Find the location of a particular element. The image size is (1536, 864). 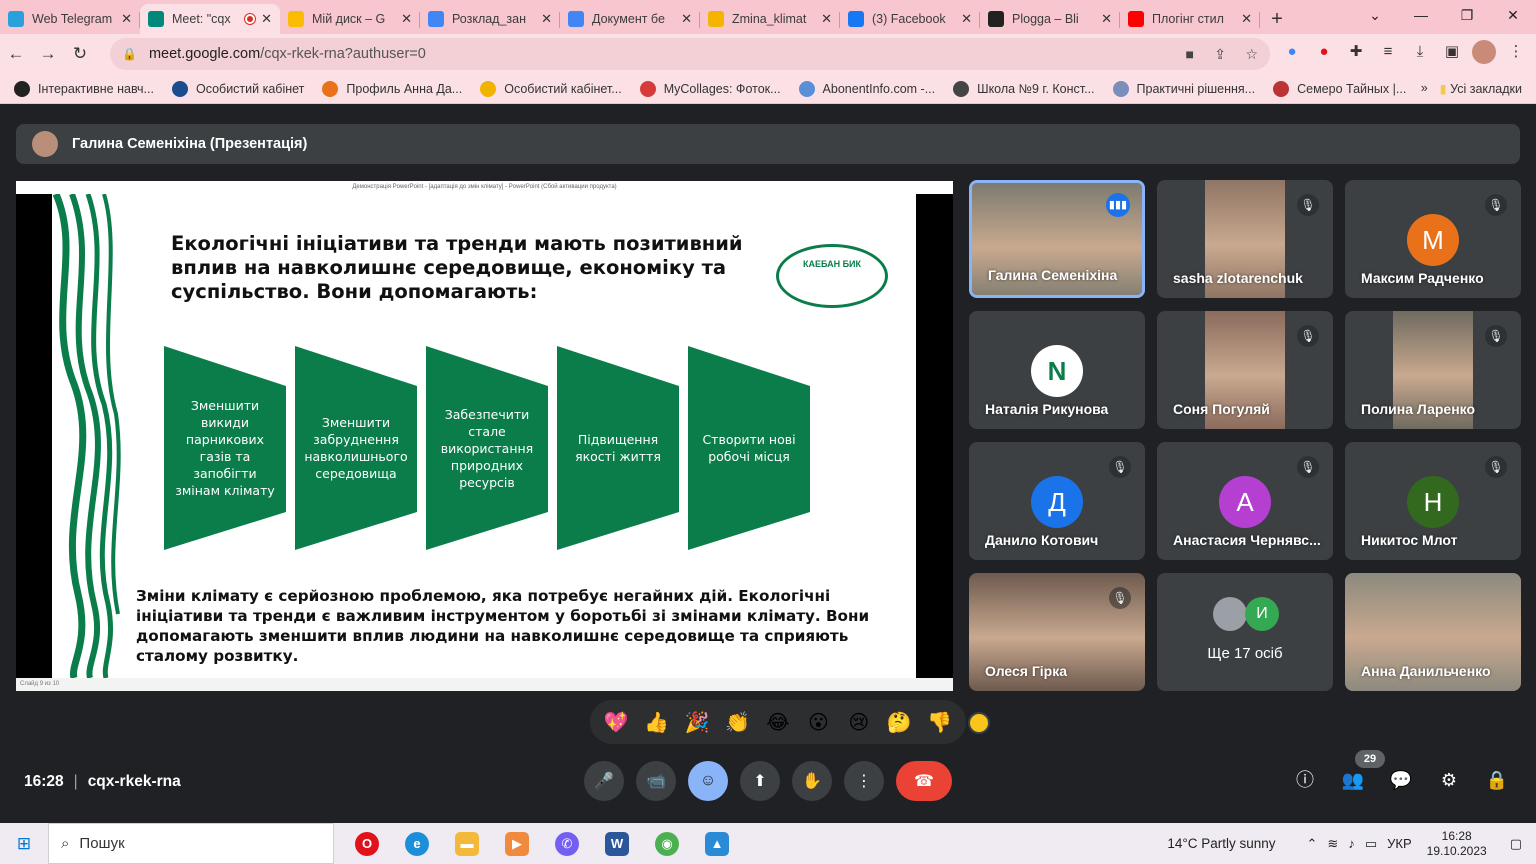

tab-search-icon: ⌄ is located at coordinates (1375, 15).